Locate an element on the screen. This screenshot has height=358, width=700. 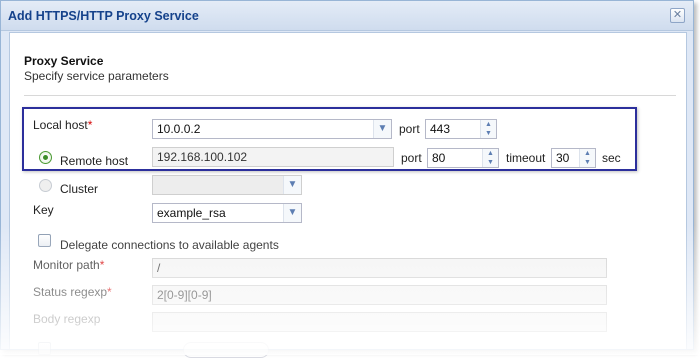
delegate-label: Delegate connections to available agents is located at coordinates (169, 245).